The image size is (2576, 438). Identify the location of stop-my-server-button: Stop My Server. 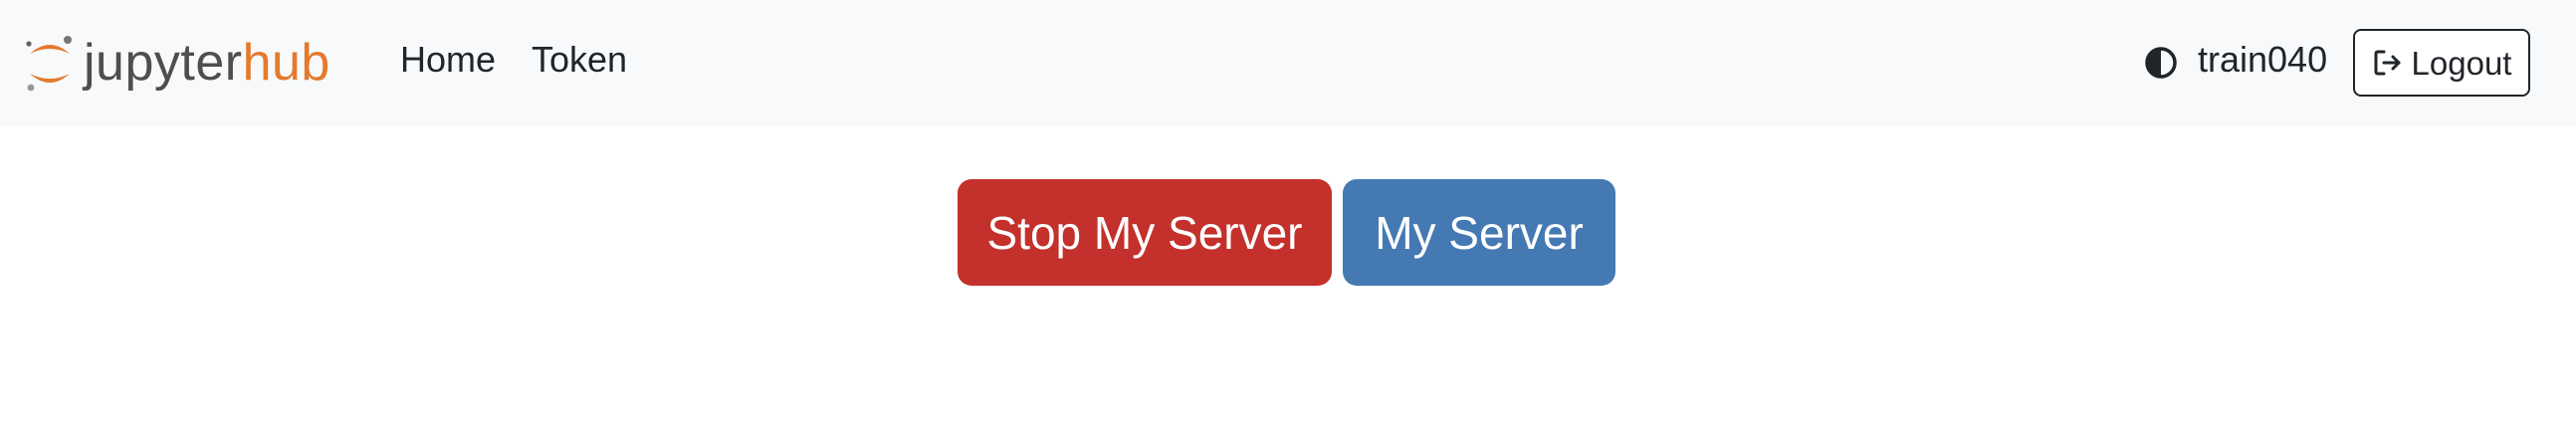
(1145, 232).